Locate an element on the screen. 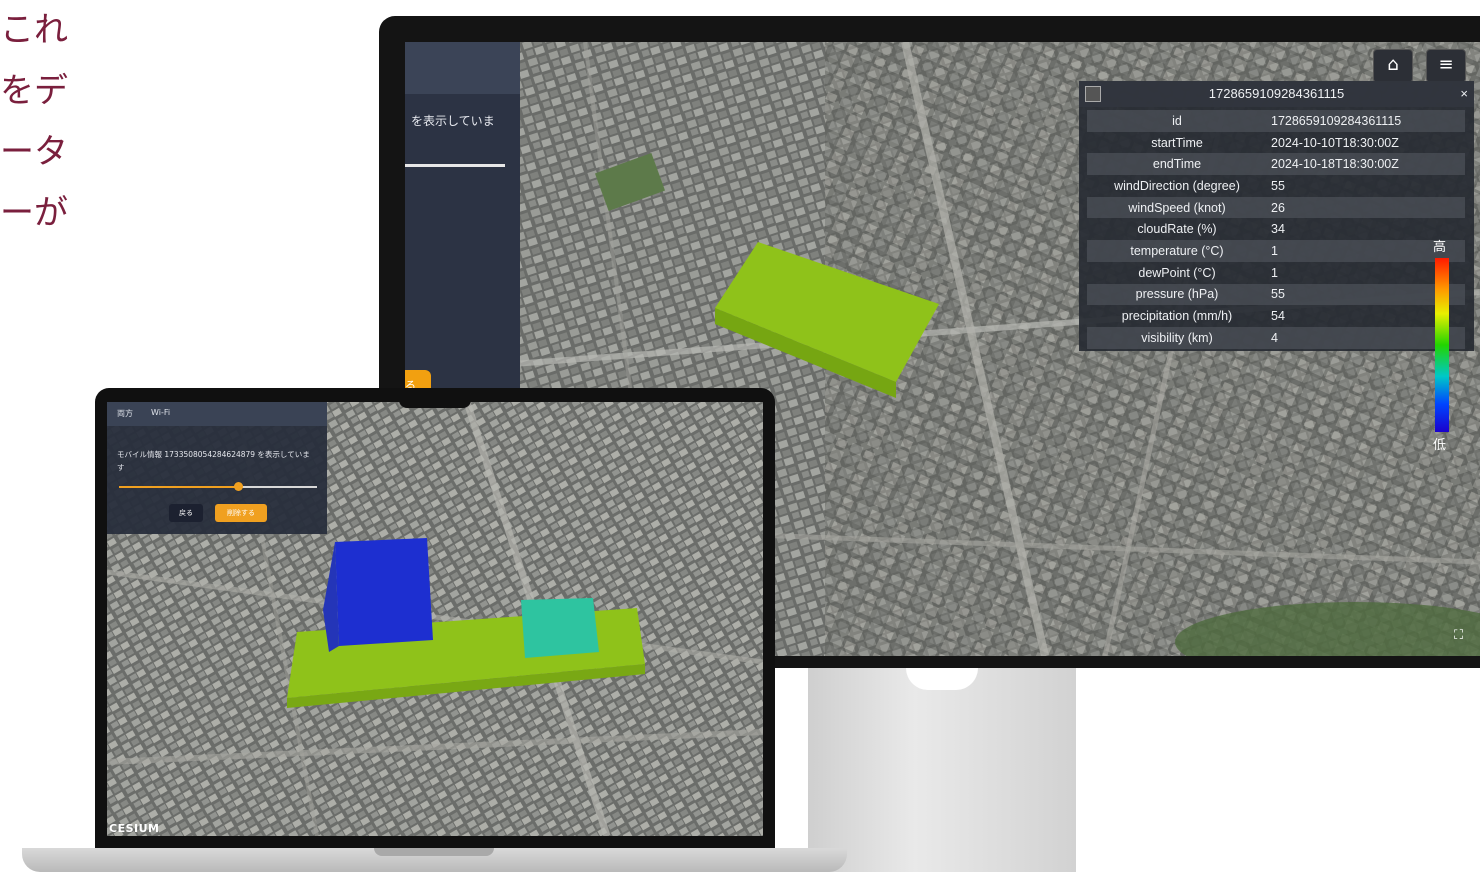 This screenshot has height=872, width=1480. legend-gradient is located at coordinates (1442, 345).